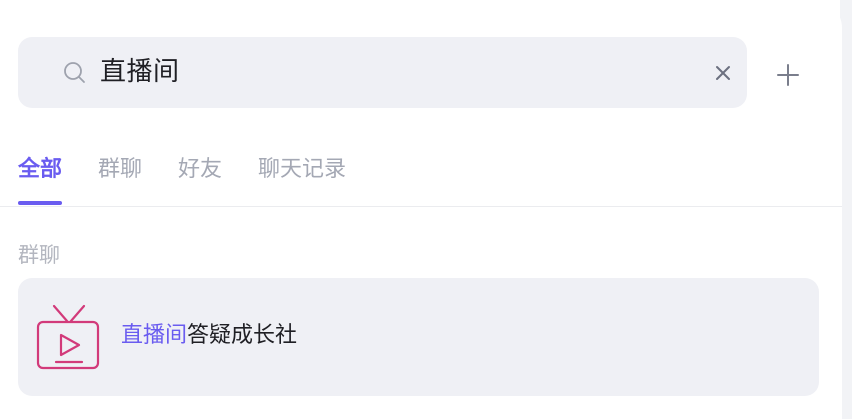 This screenshot has height=419, width=852. What do you see at coordinates (242, 335) in the screenshot?
I see `group-chat-name-rest: 答疑成长社` at bounding box center [242, 335].